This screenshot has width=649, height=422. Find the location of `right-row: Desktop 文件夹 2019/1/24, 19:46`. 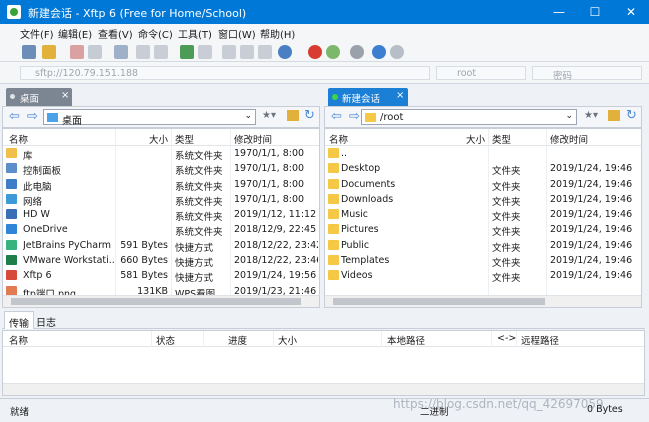

right-row: Desktop 文件夹 2019/1/24, 19:46 is located at coordinates (483, 169).